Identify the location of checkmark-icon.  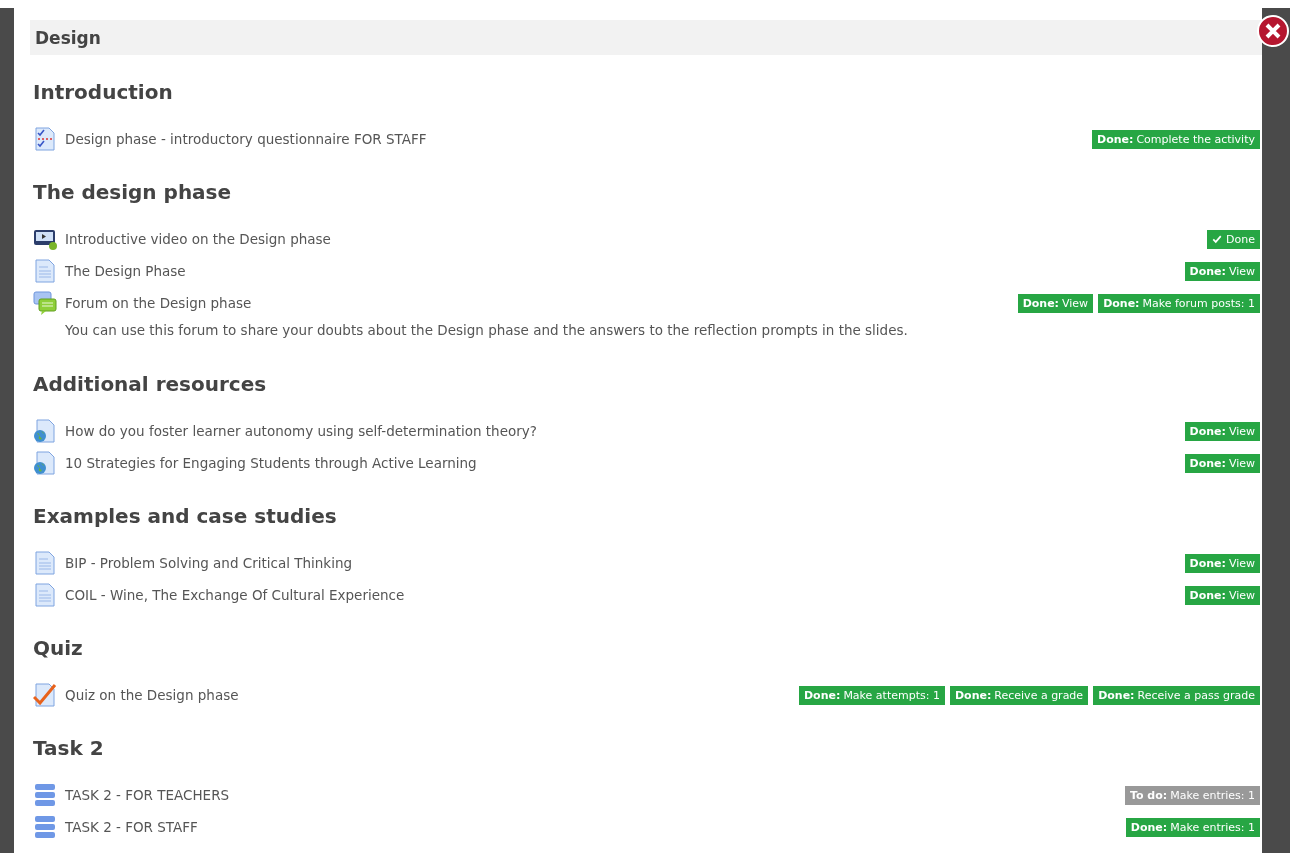
(45, 695).